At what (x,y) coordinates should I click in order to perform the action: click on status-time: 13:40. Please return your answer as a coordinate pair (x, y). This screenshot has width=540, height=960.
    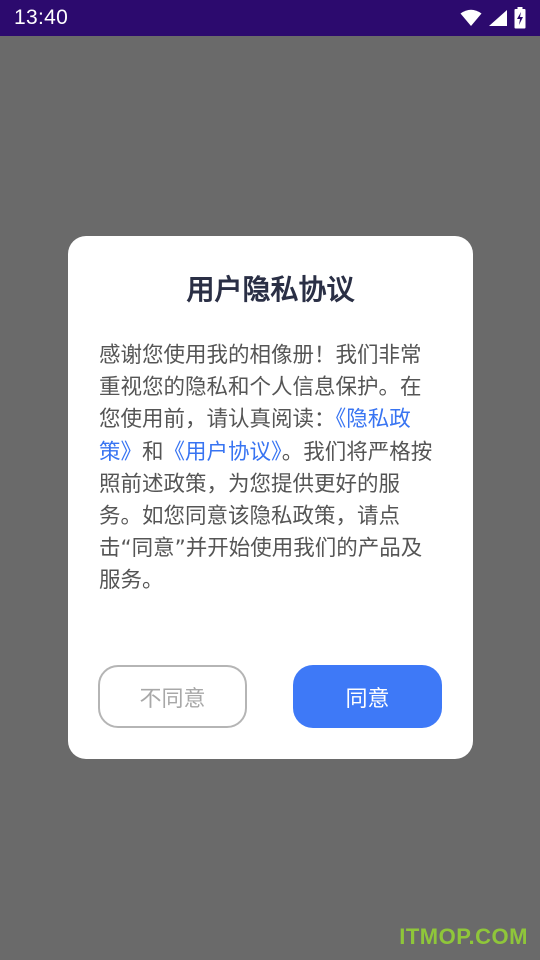
    Looking at the image, I should click on (41, 17).